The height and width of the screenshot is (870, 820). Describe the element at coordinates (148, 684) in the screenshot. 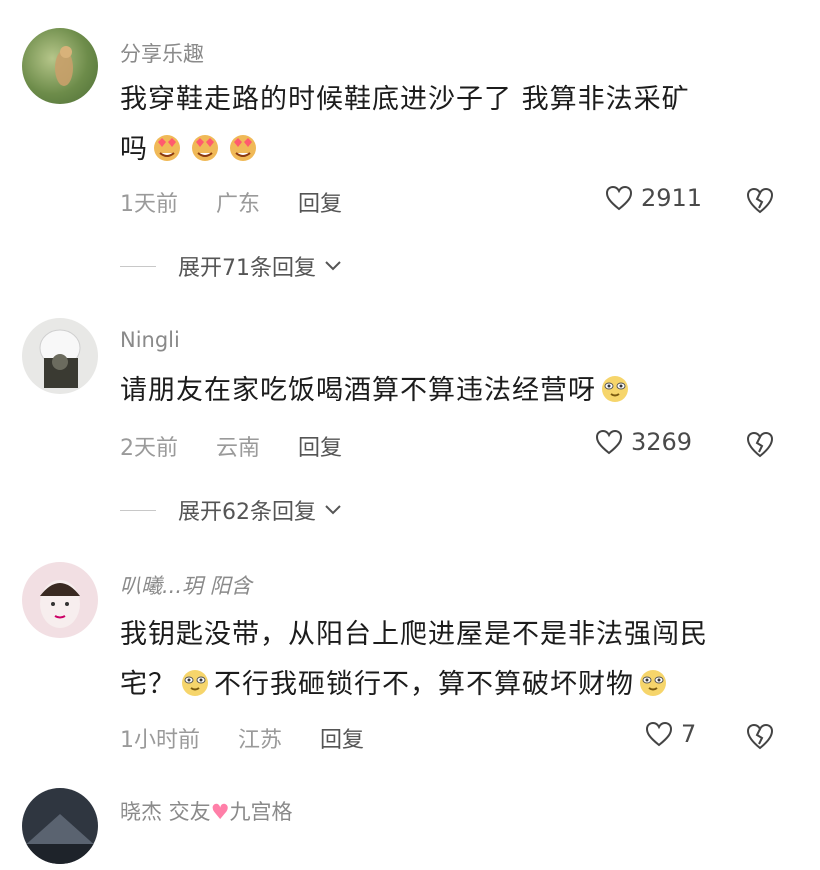

I see `comment-text-fragment: 宅？` at that location.